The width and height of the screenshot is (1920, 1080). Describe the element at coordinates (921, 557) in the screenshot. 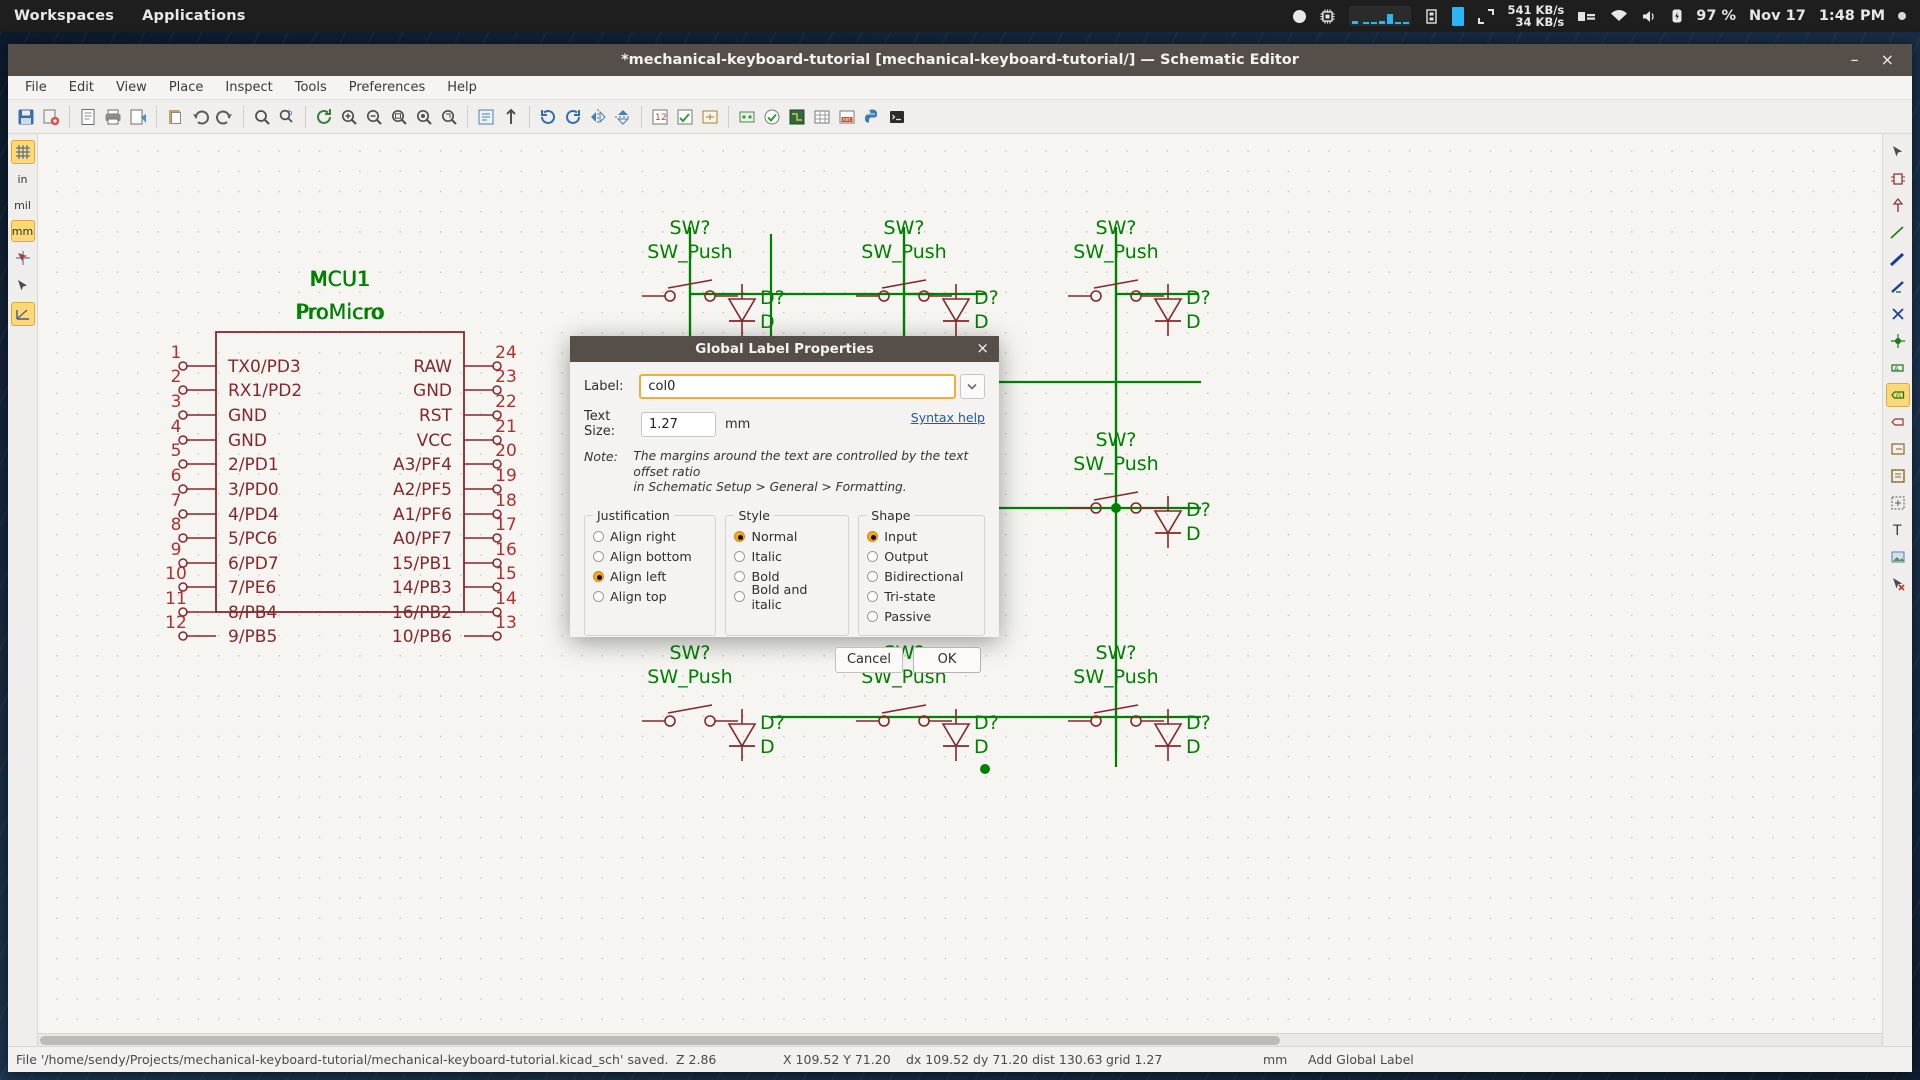

I see `radio-shape-output: Output` at that location.